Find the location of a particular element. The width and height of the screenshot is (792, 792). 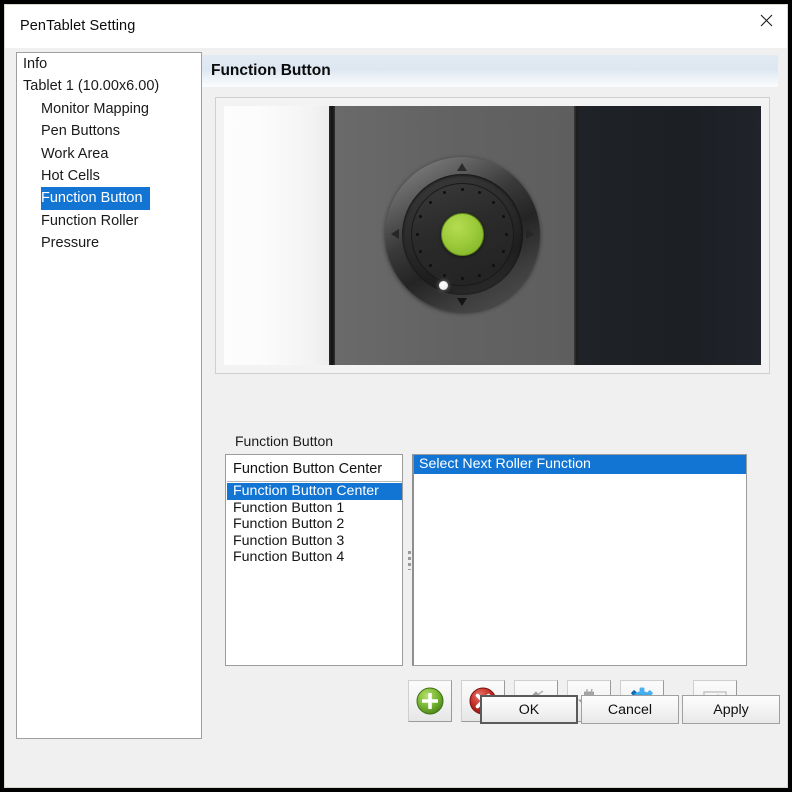

action-list-panel: Select Next Roller Function is located at coordinates (579, 560).